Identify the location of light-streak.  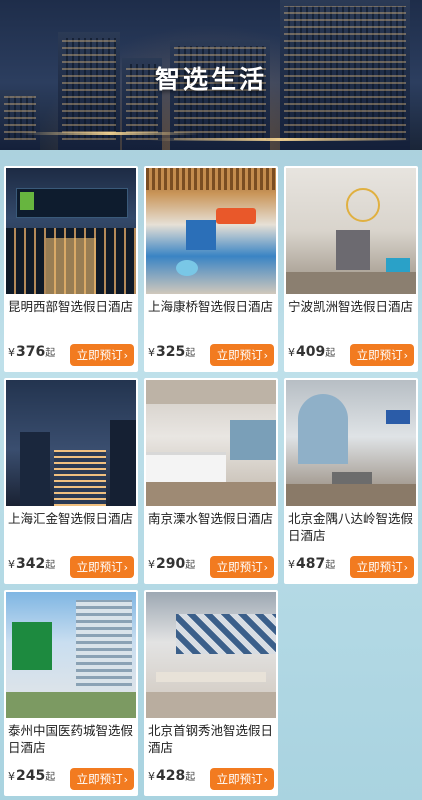
(110, 133).